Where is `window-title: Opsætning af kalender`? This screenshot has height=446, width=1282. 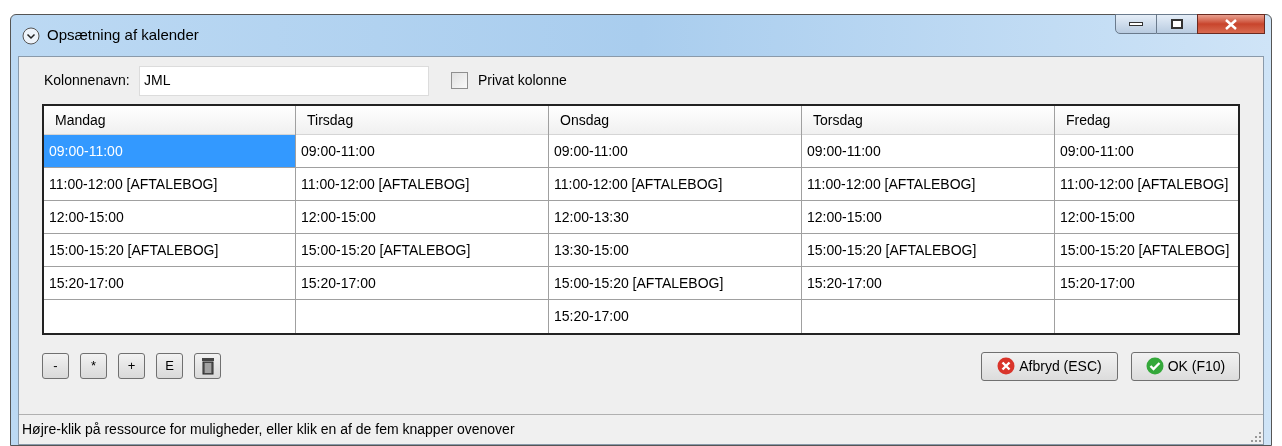
window-title: Opsætning af kalender is located at coordinates (123, 35).